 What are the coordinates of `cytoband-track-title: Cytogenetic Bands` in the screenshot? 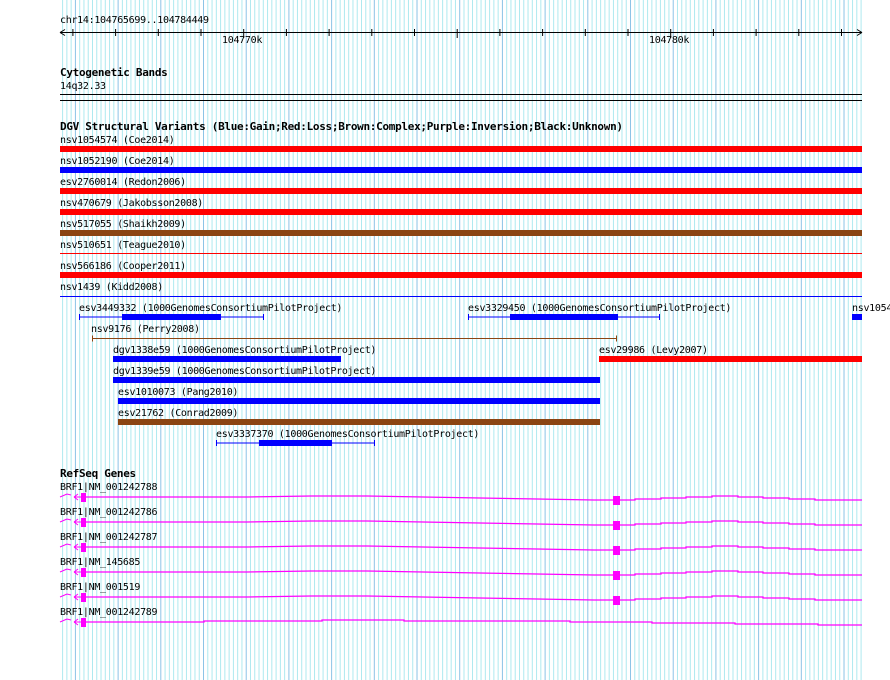 It's located at (114, 72).